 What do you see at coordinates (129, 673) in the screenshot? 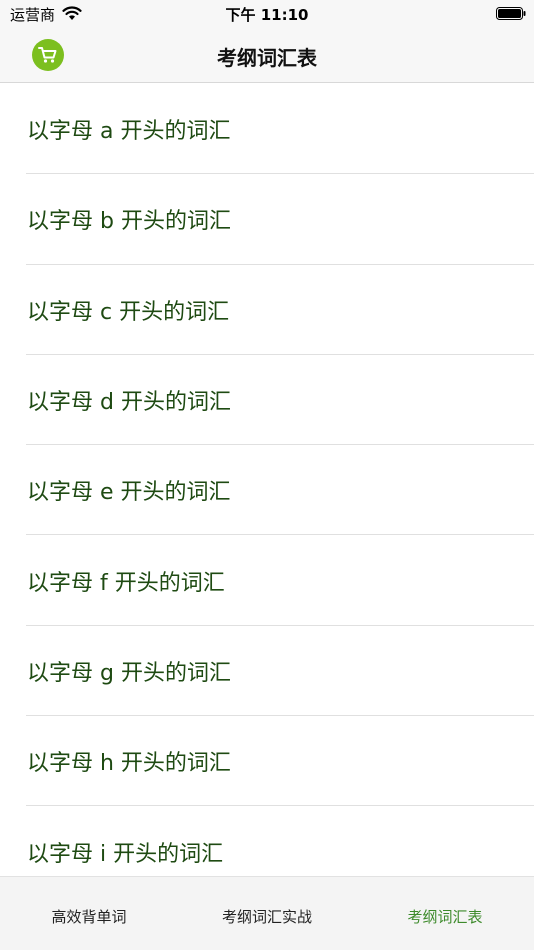
I see `list-item-label: 以字母 g 开头的词汇` at bounding box center [129, 673].